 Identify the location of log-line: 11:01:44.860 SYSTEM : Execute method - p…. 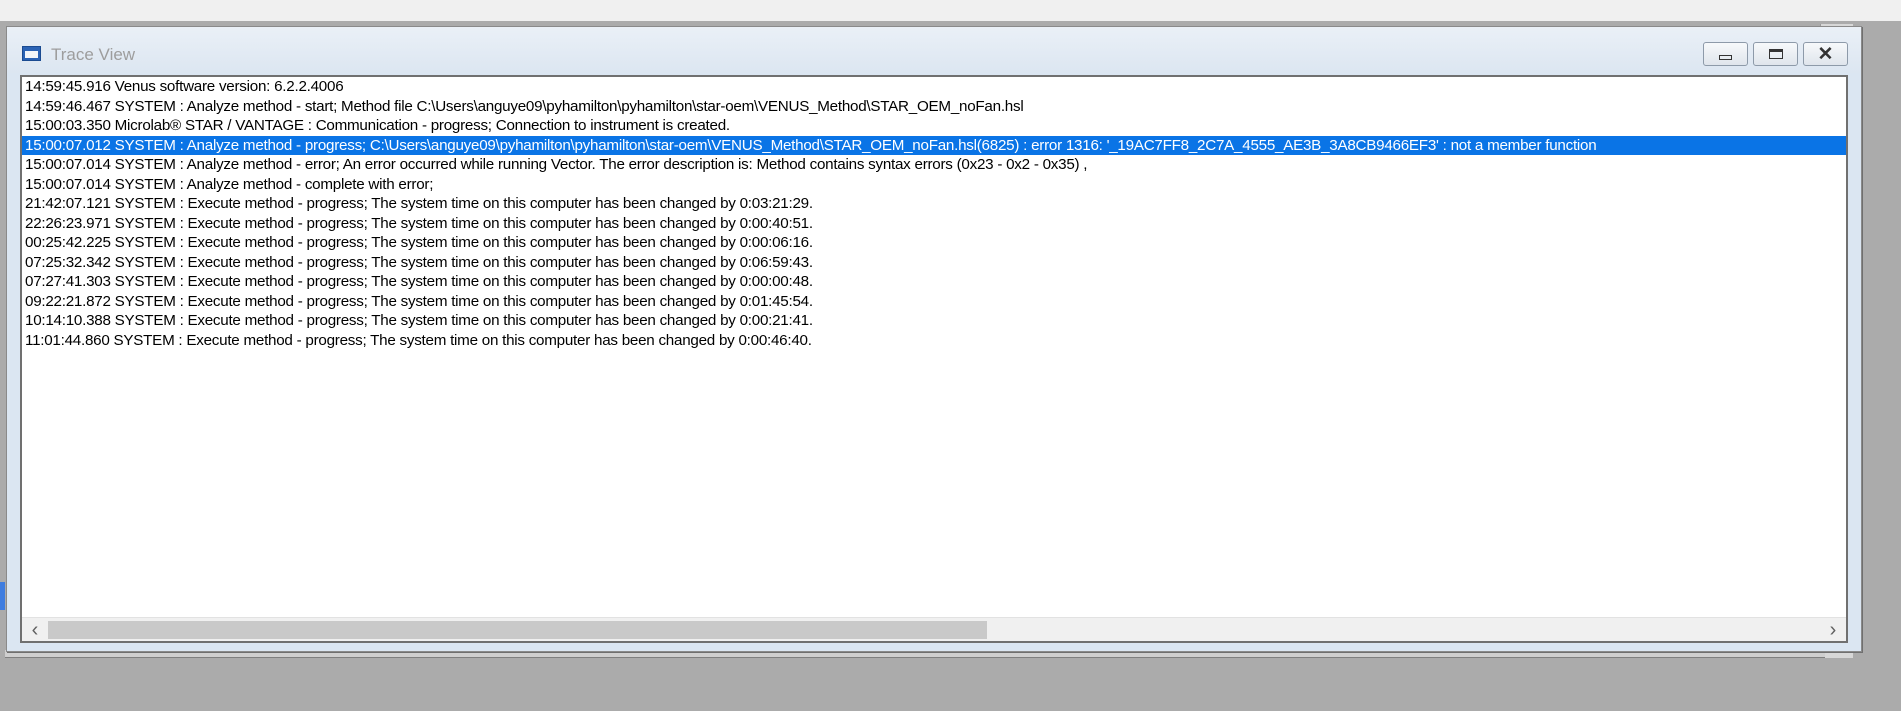
(934, 341).